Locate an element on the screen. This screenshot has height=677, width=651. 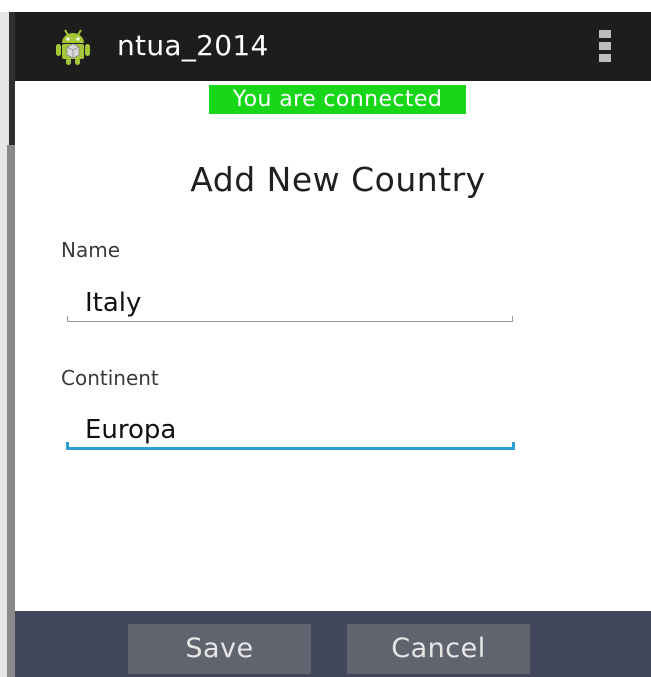
continent-input-underline is located at coordinates (290, 446).